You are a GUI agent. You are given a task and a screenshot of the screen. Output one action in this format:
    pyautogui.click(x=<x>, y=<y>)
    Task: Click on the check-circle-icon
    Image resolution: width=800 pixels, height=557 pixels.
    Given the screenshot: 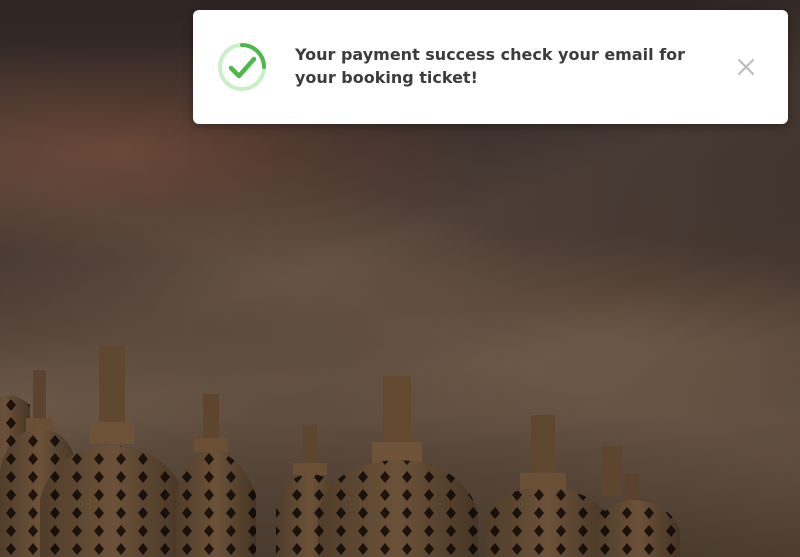 What is the action you would take?
    pyautogui.click(x=242, y=67)
    